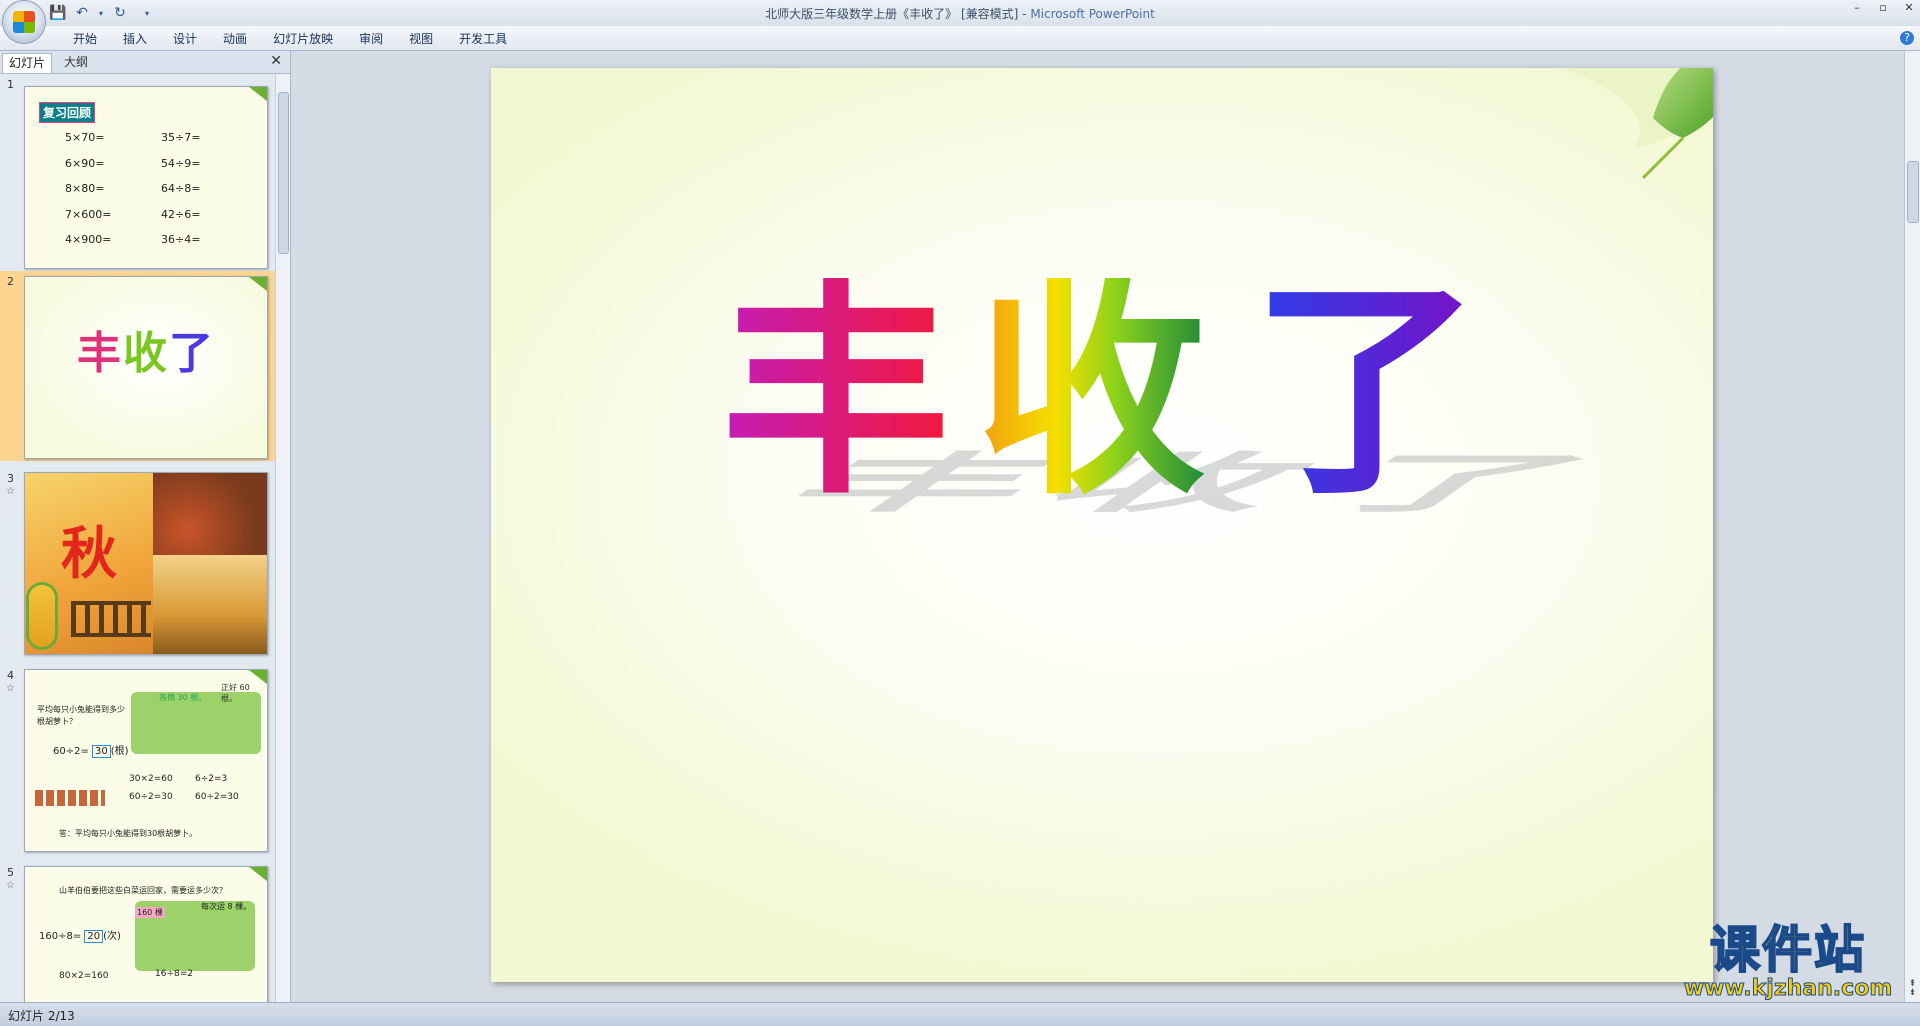 The width and height of the screenshot is (1920, 1026). I want to click on thumb-item: 4×900=, so click(88, 239).